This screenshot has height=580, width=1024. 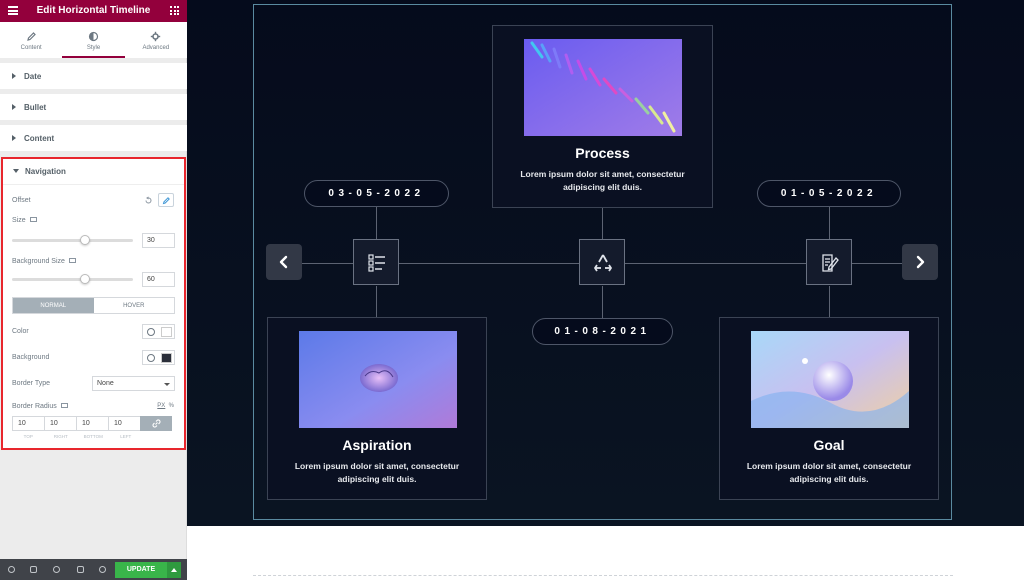 What do you see at coordinates (158, 279) in the screenshot?
I see `background-size-input: 60` at bounding box center [158, 279].